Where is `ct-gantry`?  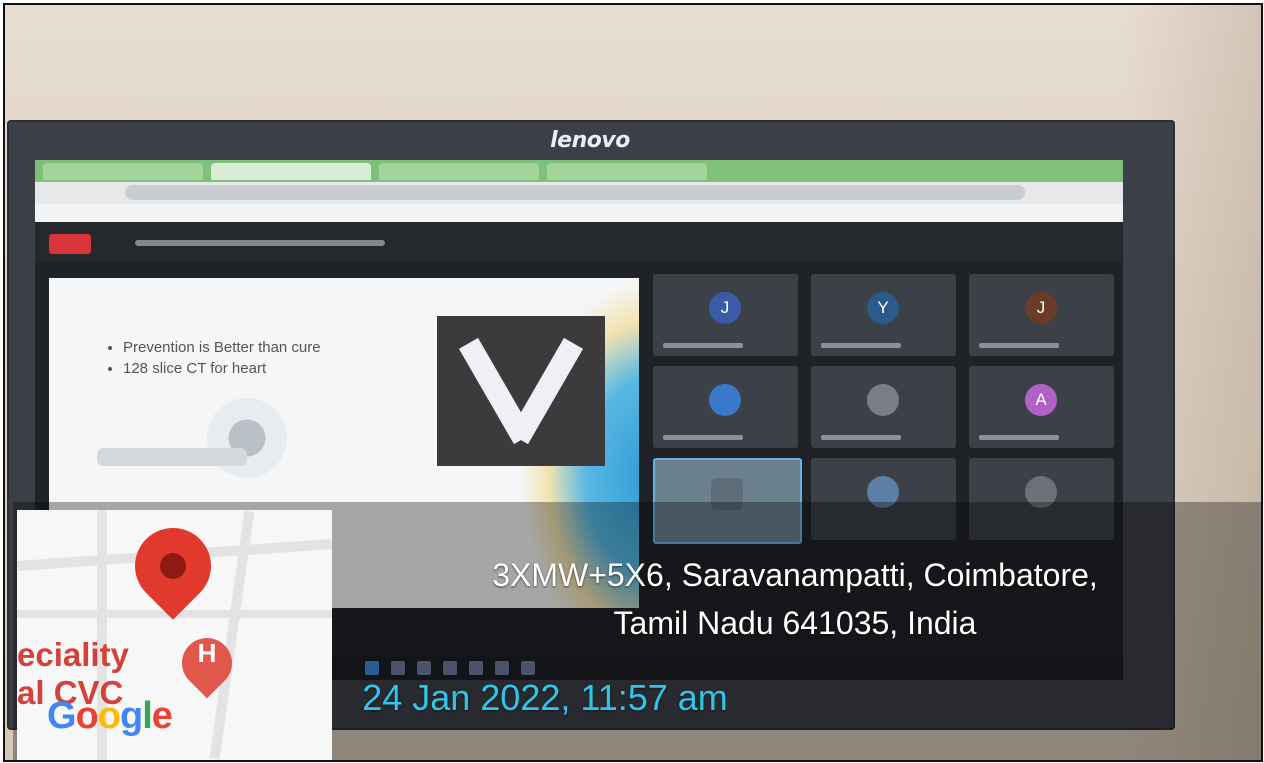
ct-gantry is located at coordinates (247, 438).